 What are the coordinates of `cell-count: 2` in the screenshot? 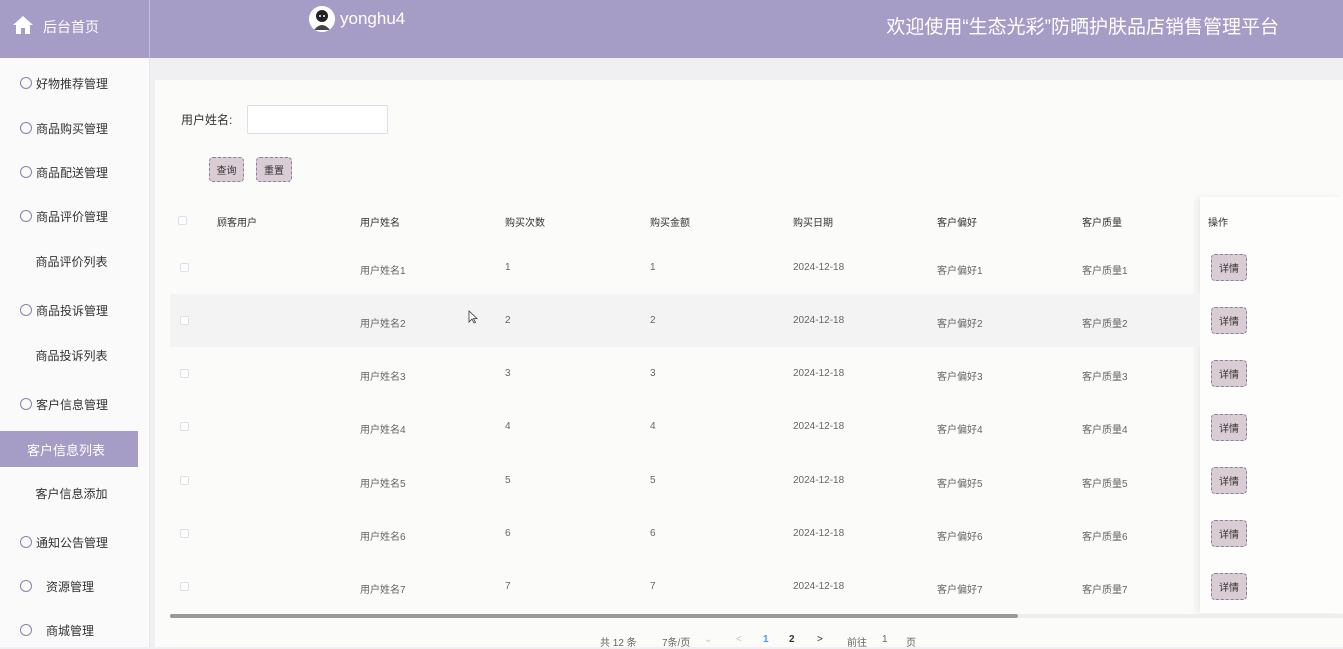 It's located at (508, 320).